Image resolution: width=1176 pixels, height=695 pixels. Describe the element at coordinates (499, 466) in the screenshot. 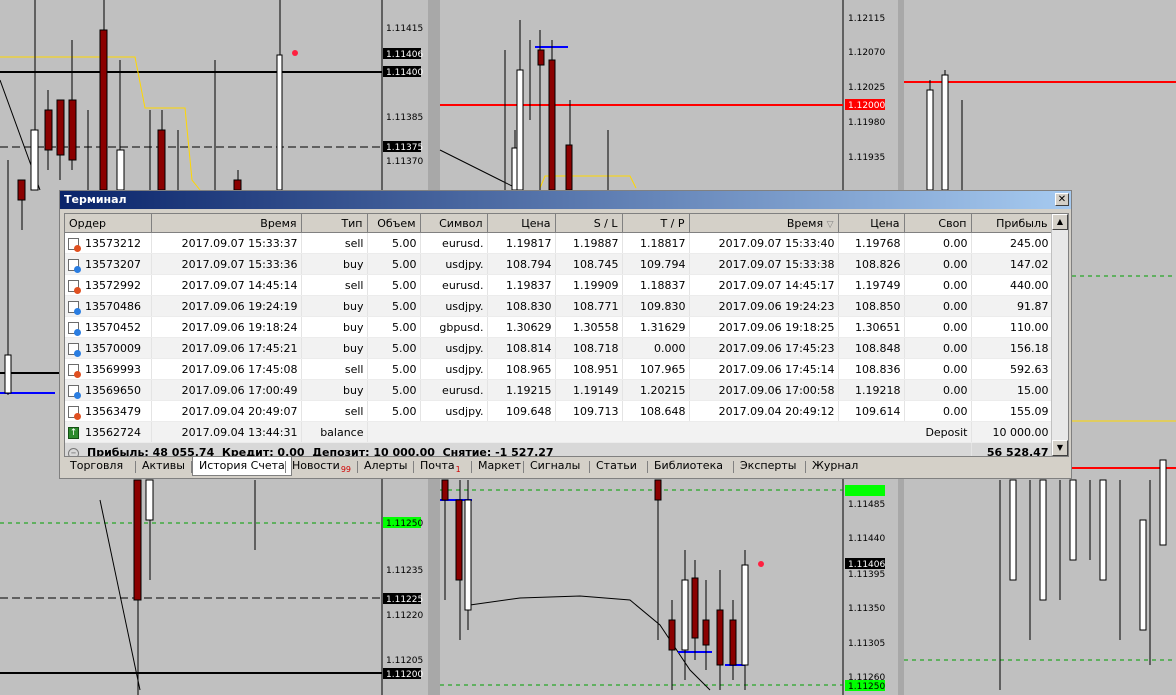

I see `tab-6: Маркет` at that location.